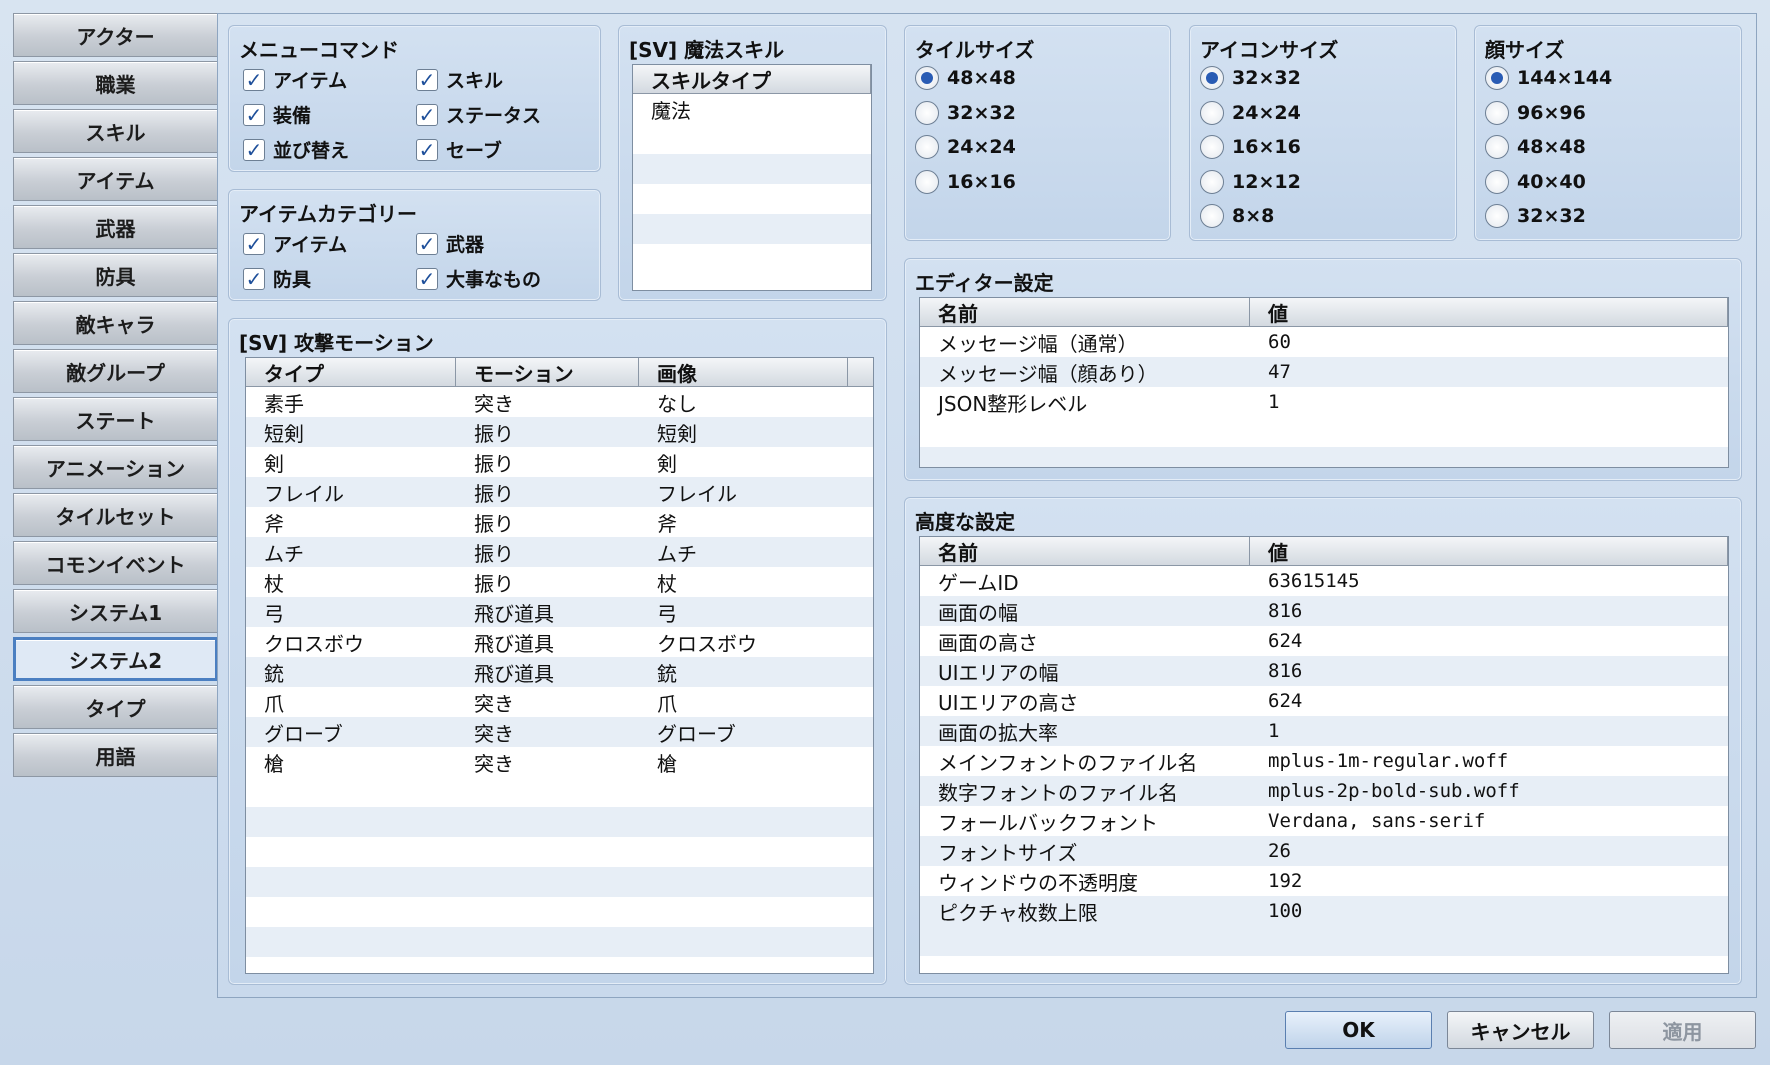 The height and width of the screenshot is (1065, 1770). Describe the element at coordinates (1250, 147) in the screenshot. I see `icon-size-radio: 16×16` at that location.